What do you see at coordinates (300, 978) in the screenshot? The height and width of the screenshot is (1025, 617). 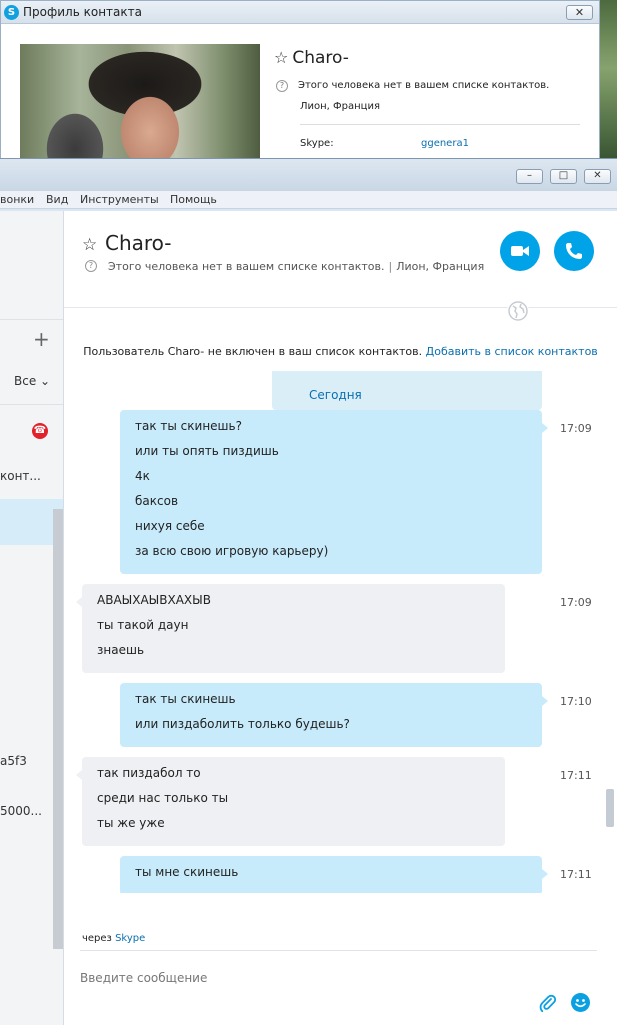 I see `message-input` at bounding box center [300, 978].